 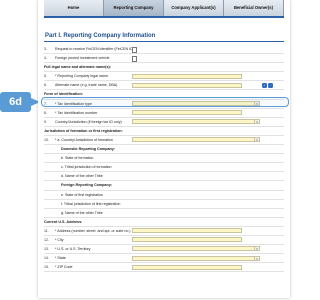 What do you see at coordinates (45, 121) in the screenshot?
I see `row-number: 9.` at bounding box center [45, 121].